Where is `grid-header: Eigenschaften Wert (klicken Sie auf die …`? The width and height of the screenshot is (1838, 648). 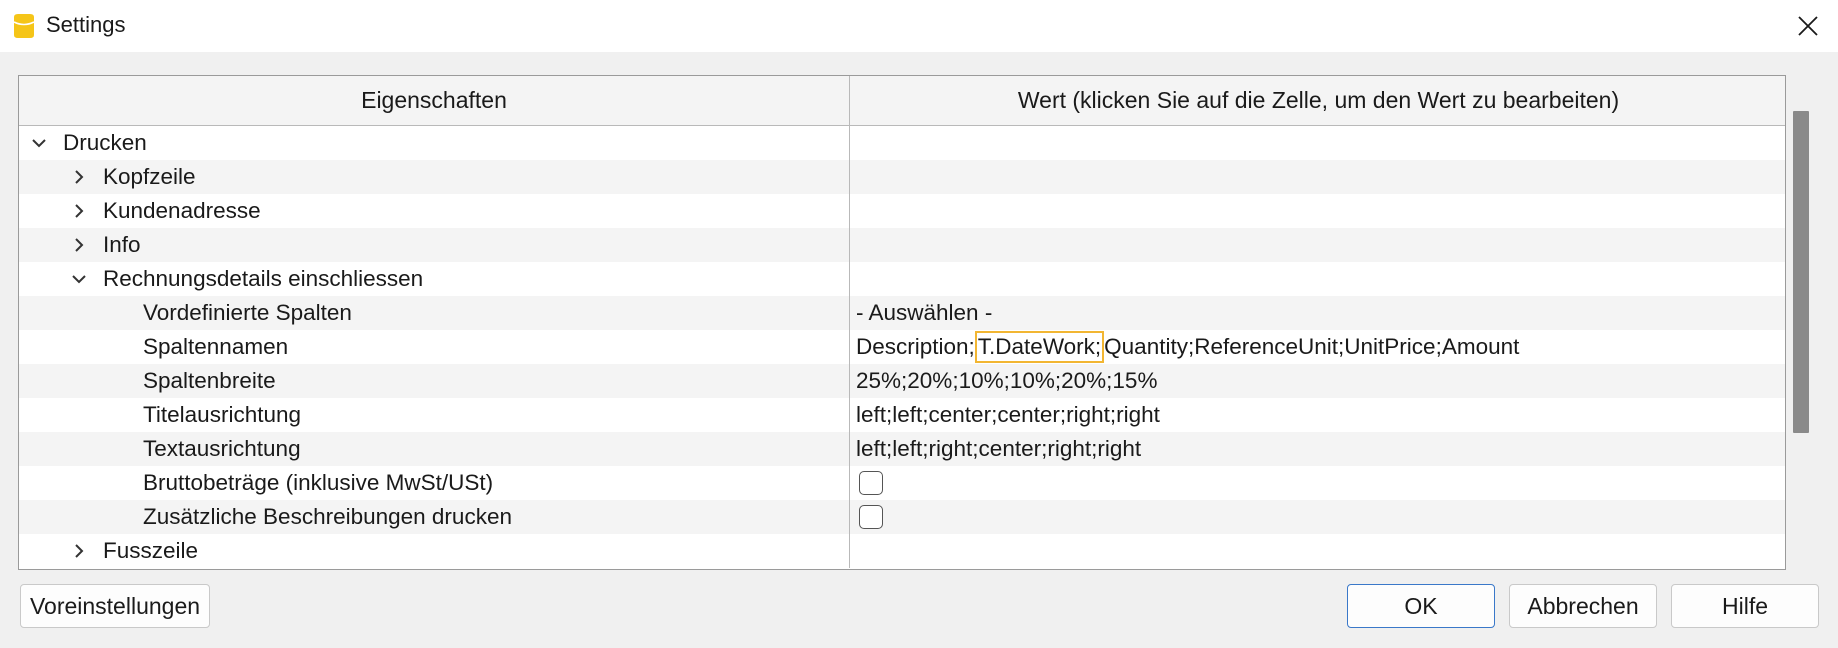 grid-header: Eigenschaften Wert (klicken Sie auf die … is located at coordinates (902, 101).